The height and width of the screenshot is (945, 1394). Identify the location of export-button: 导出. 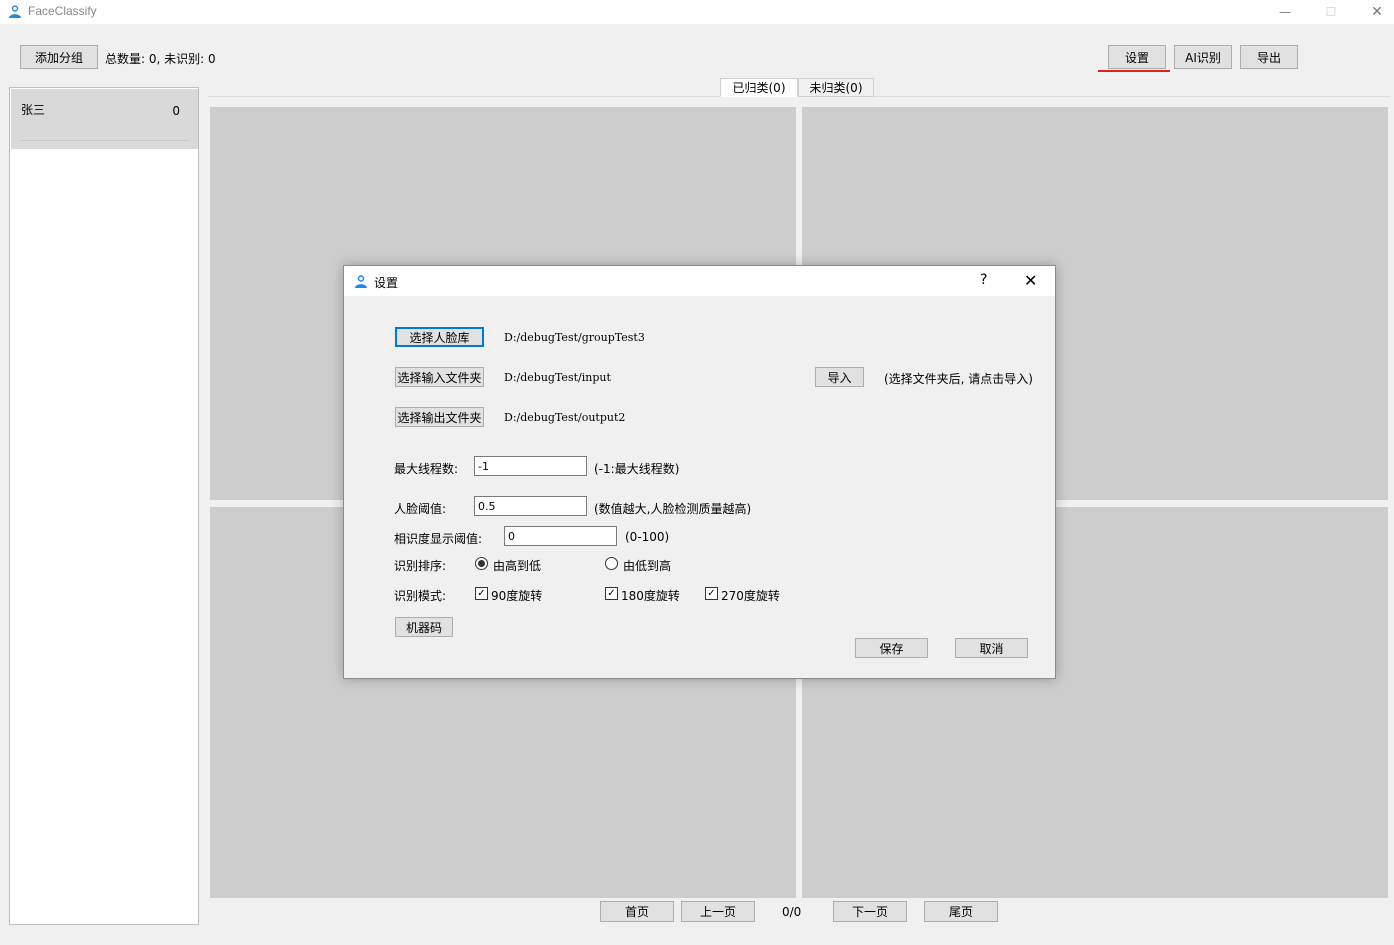
(1269, 57).